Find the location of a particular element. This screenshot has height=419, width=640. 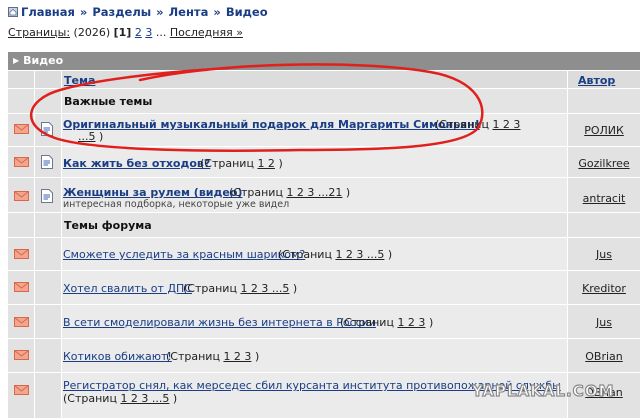

topic-pages-continued: ...5 ) is located at coordinates (91, 136).